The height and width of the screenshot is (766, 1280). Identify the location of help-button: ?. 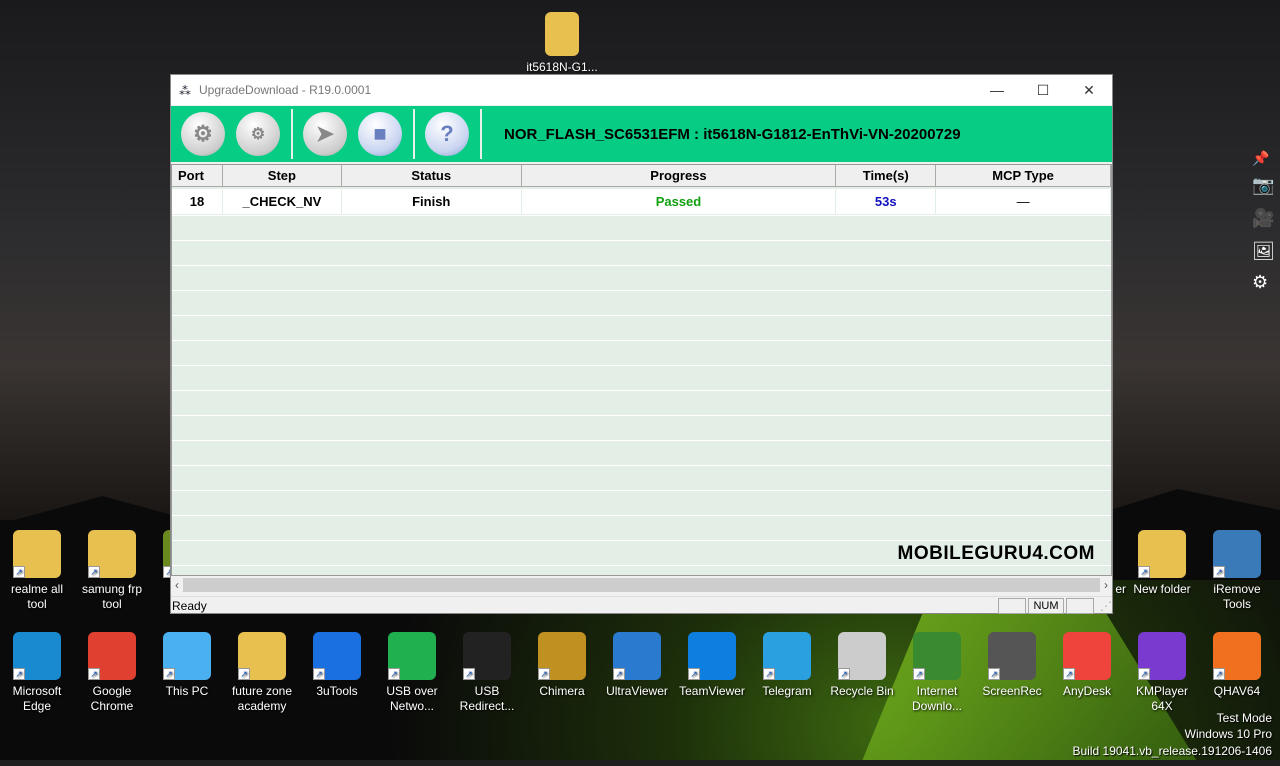
(447, 134).